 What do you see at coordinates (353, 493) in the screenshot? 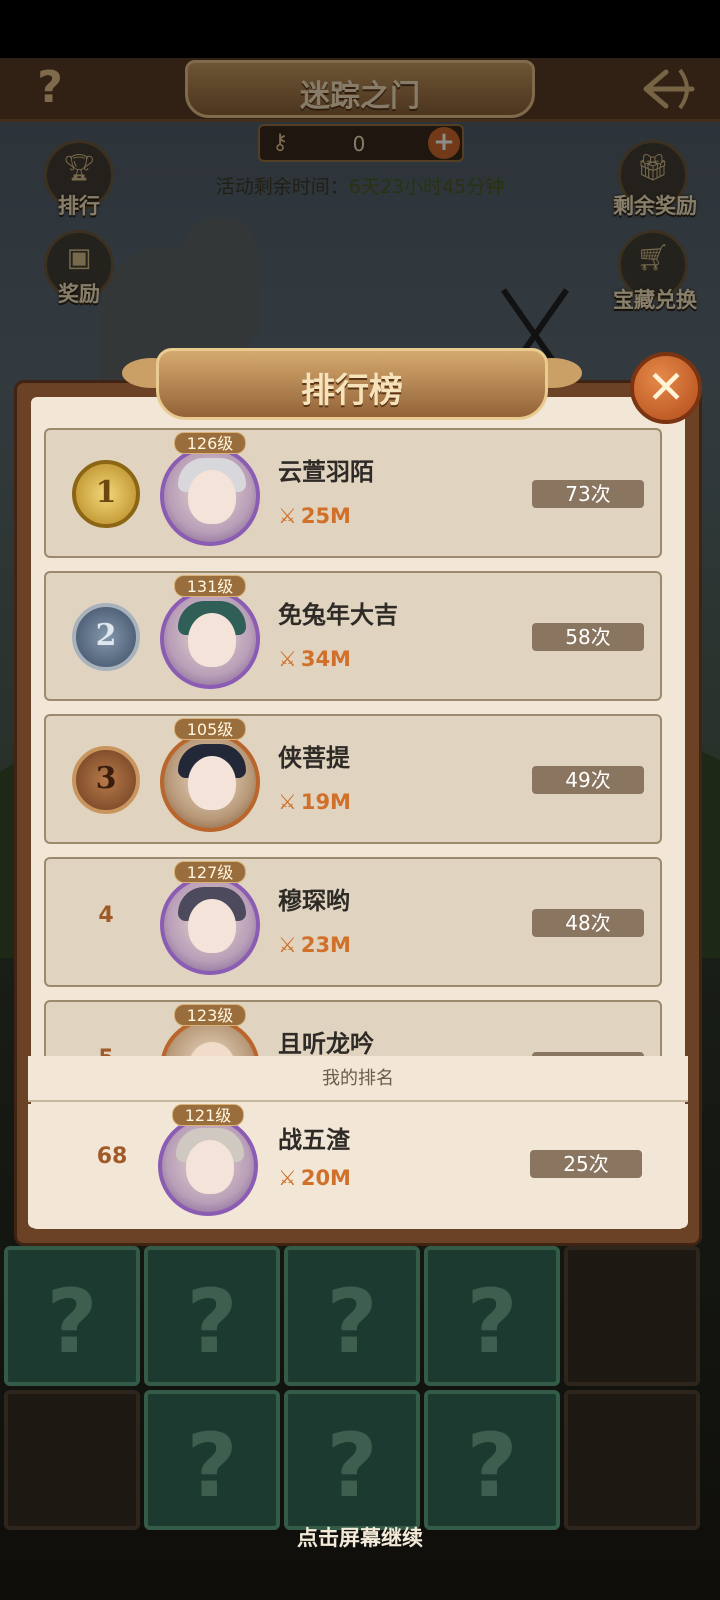
I see `leaderboard-row: 1 126级 云萱羽陌 ⚔︎ 25M 73次` at bounding box center [353, 493].